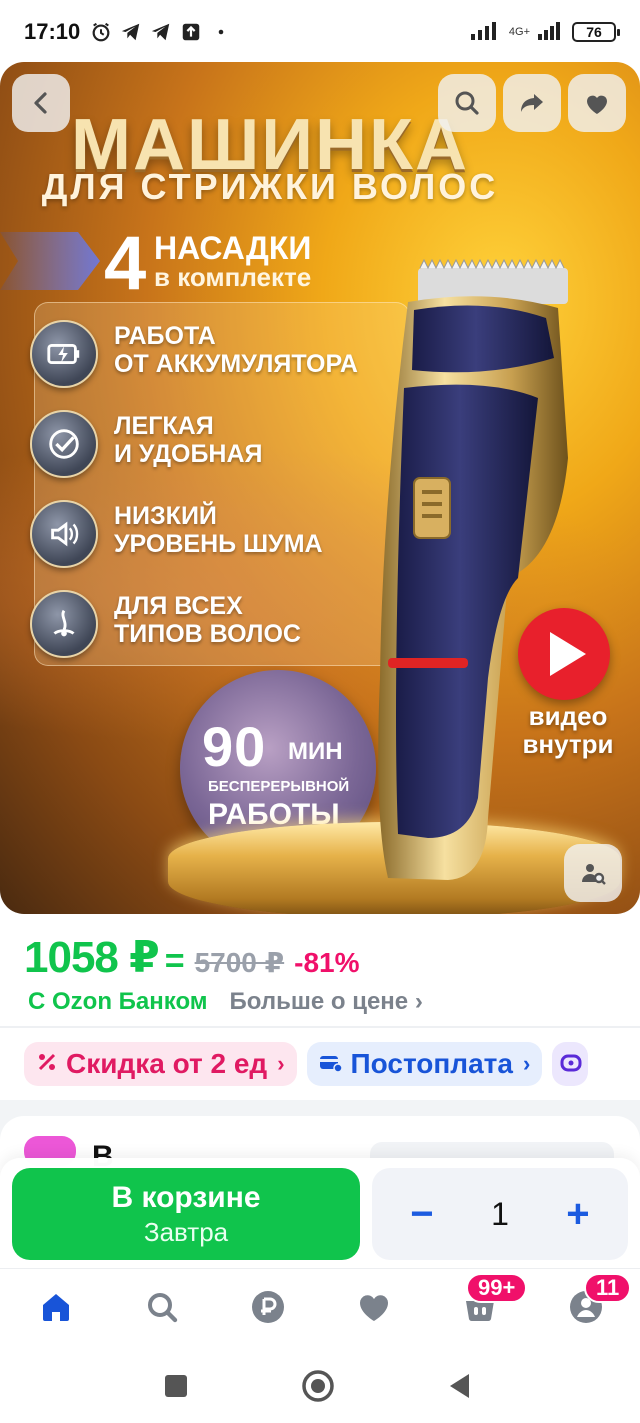  I want to click on video-play-button, so click(564, 654).